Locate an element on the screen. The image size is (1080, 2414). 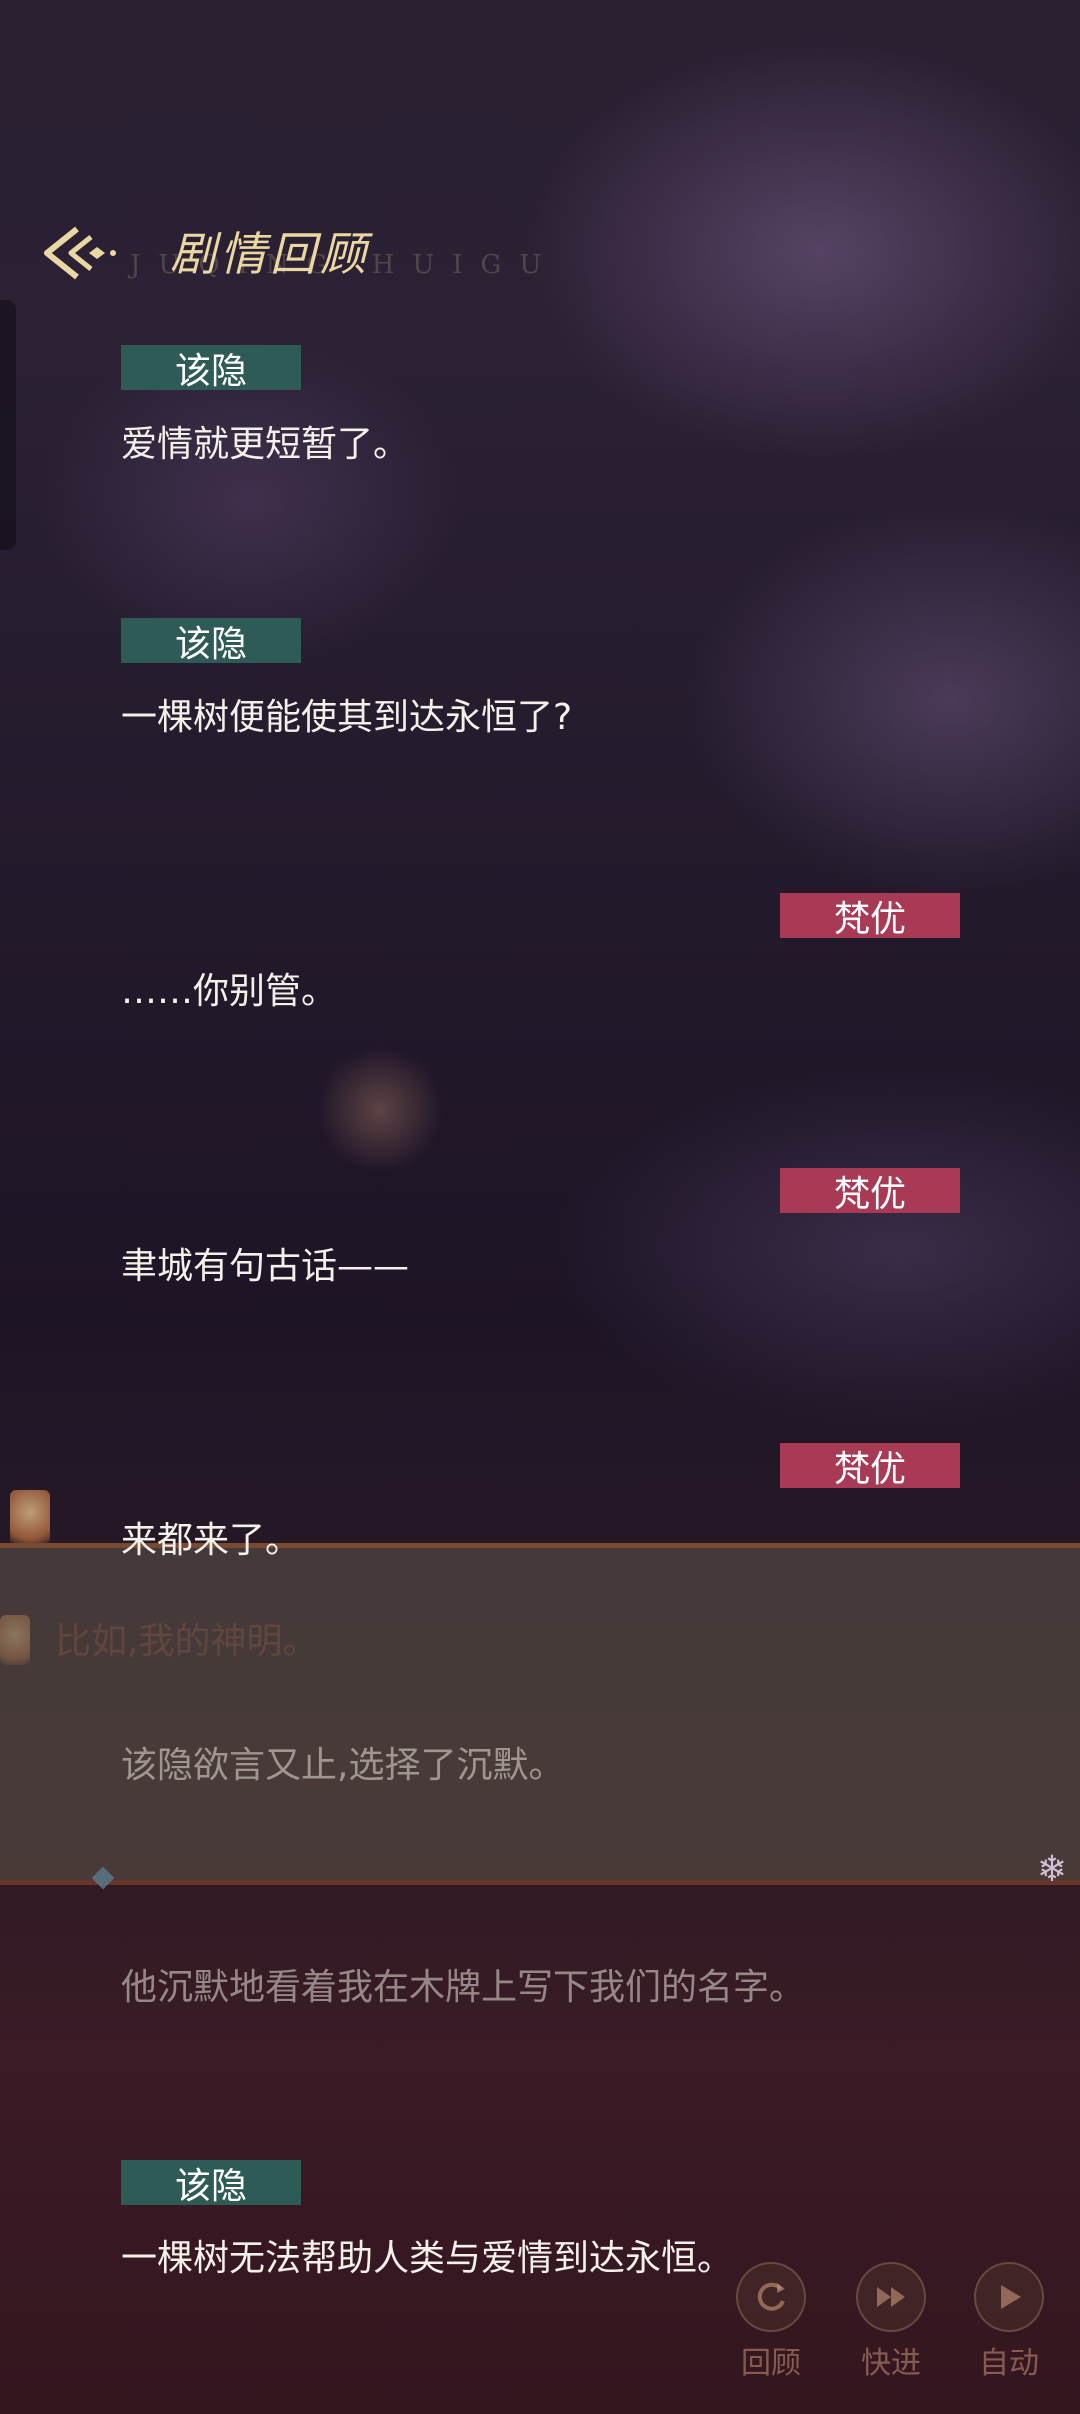
panel-border-bottom is located at coordinates (540, 1882).